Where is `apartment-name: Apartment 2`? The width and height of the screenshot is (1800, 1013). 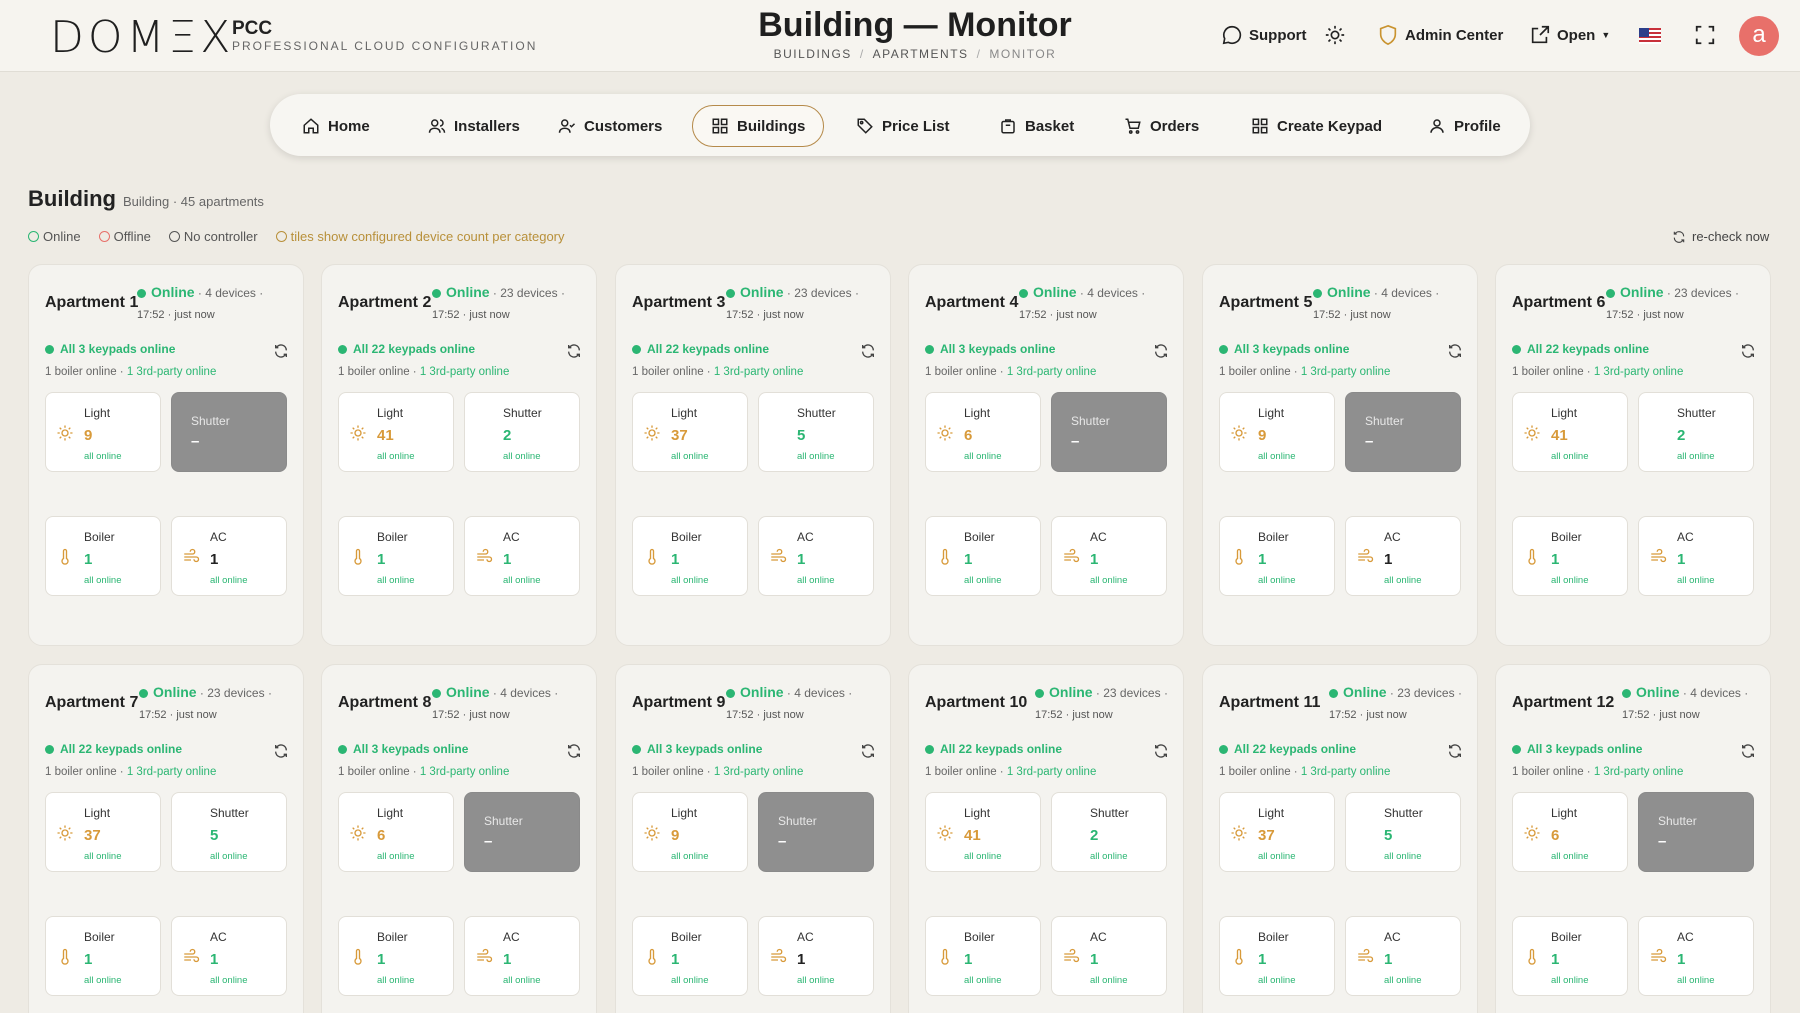 apartment-name: Apartment 2 is located at coordinates (384, 303).